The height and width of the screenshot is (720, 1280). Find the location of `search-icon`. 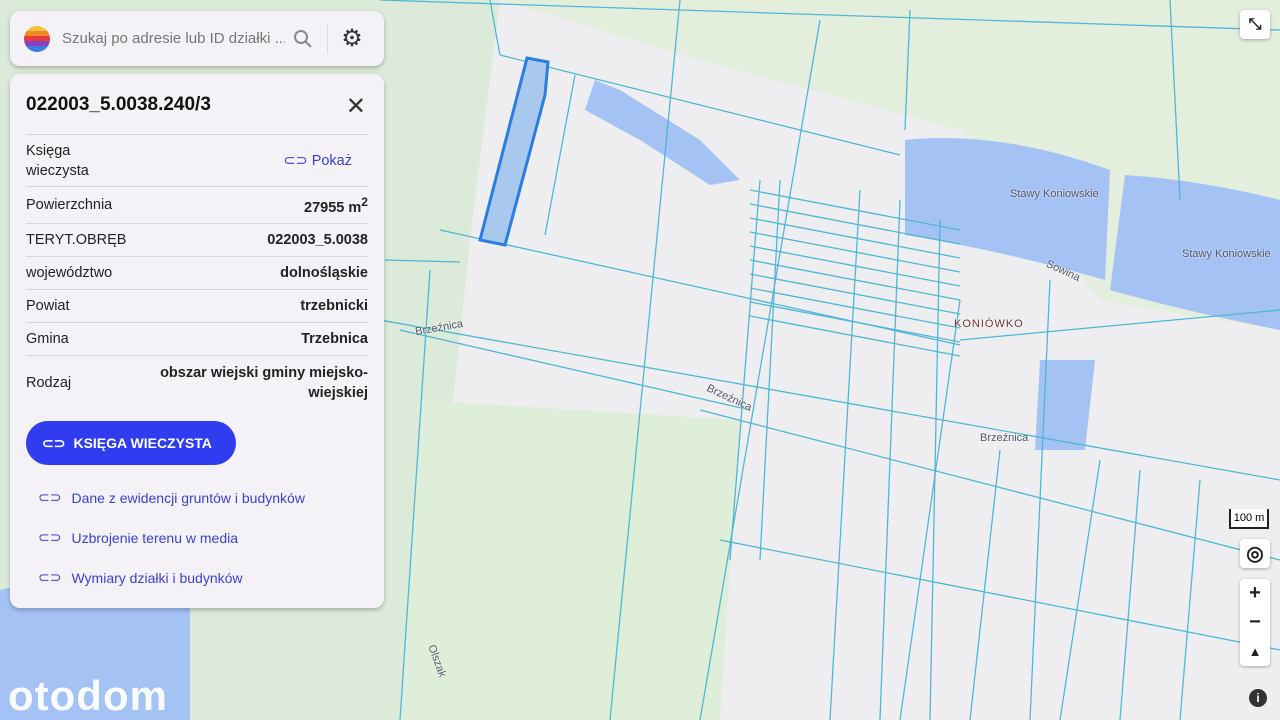

search-icon is located at coordinates (303, 39).